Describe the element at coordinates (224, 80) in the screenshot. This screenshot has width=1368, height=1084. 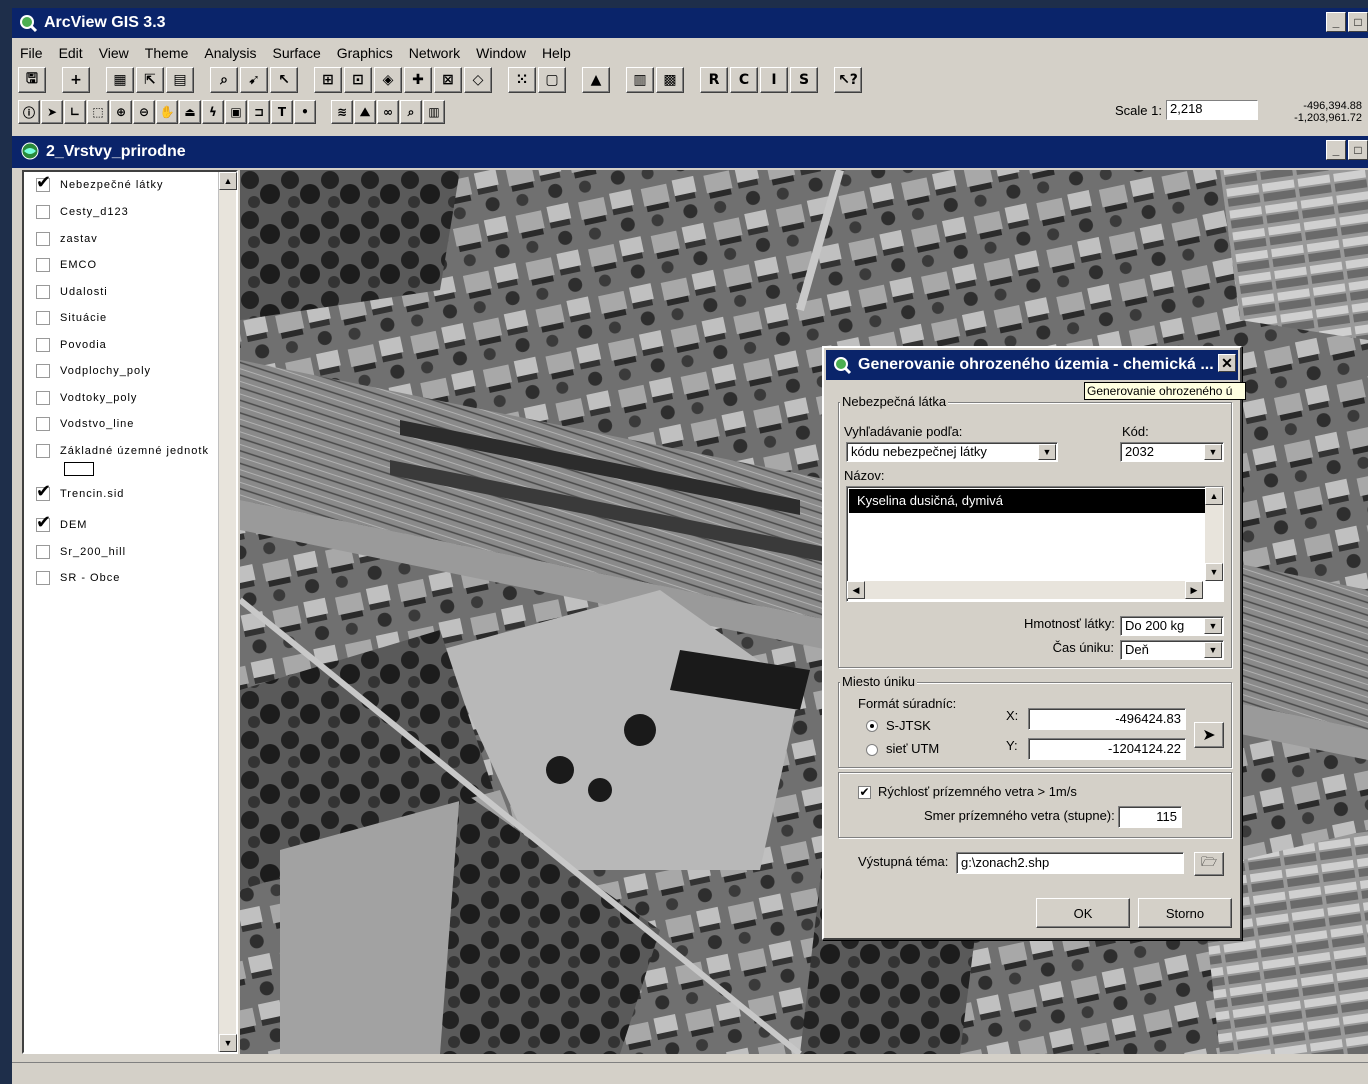
I see `find-icon: ⌕` at that location.